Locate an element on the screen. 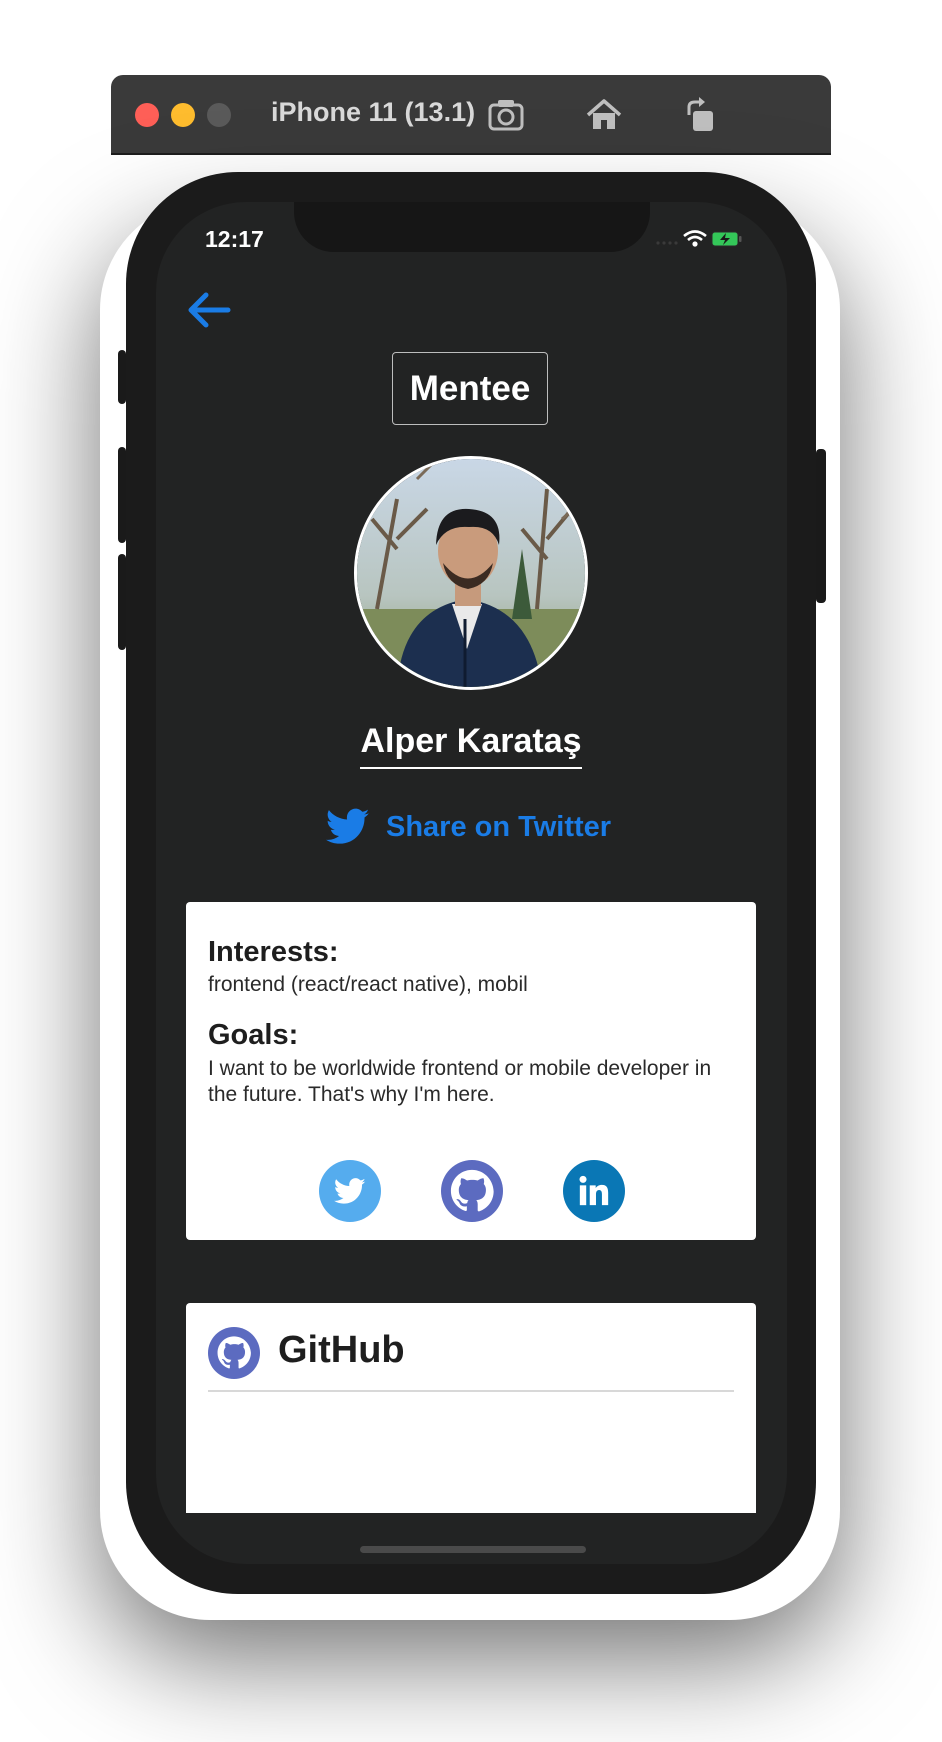 The width and height of the screenshot is (942, 1742). github-icon is located at coordinates (472, 1191).